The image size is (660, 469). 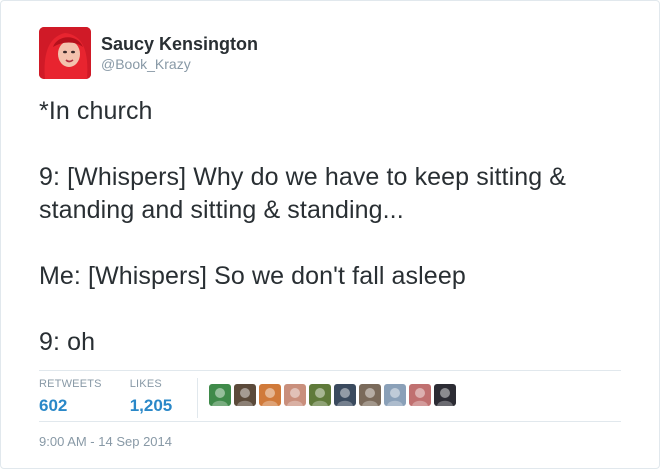 I want to click on tweet-stats: RETWEETS 602 LIKES 1,205, so click(x=248, y=398).